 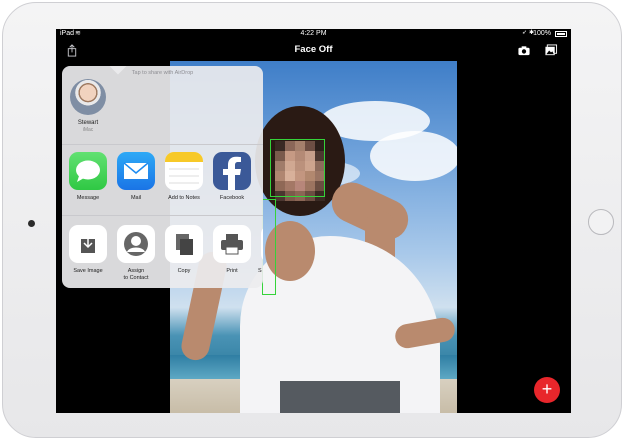 What do you see at coordinates (232, 271) in the screenshot?
I see `action-label: Print` at bounding box center [232, 271].